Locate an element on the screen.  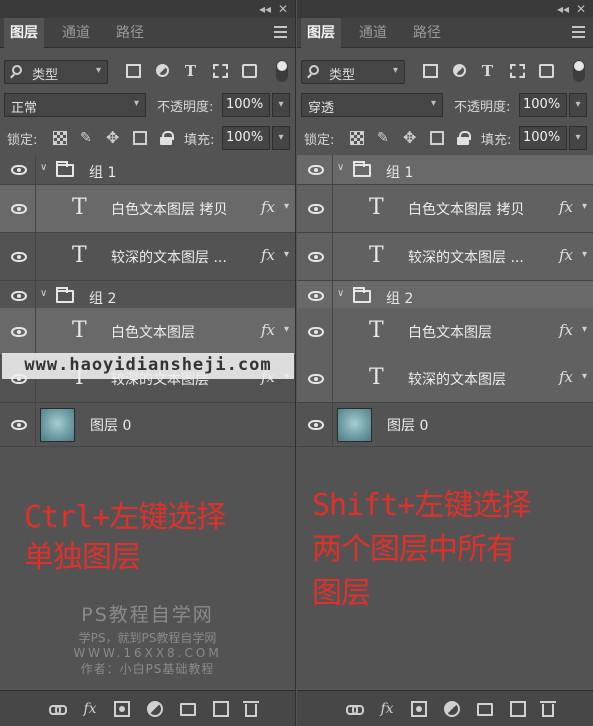
layer-row: T 较深的文本图层 fx ▾ is located at coordinates (445, 379).